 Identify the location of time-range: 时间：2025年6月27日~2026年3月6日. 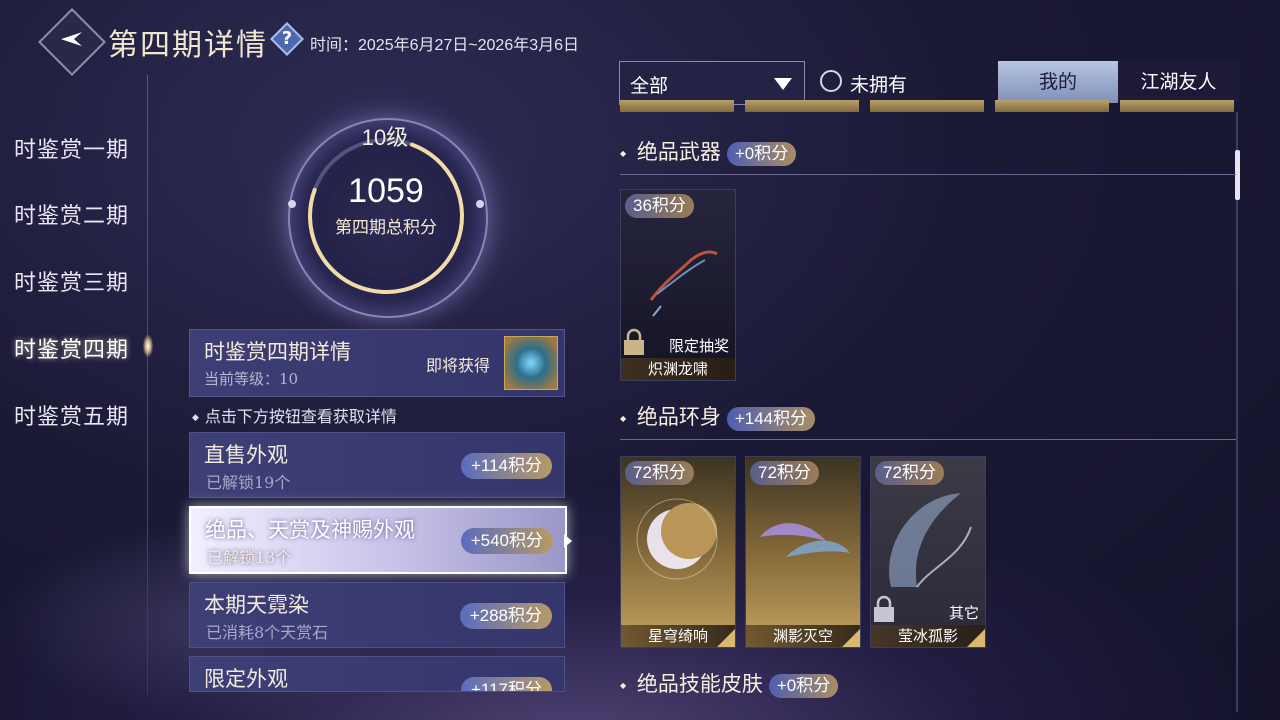
(445, 45).